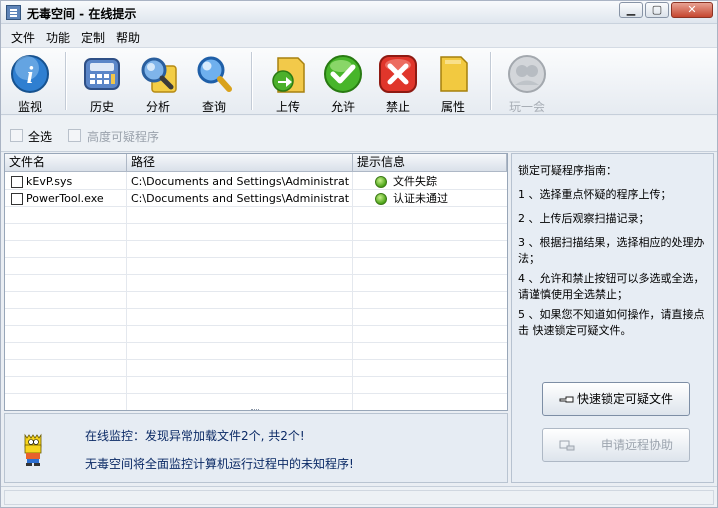  I want to click on select-all-checkbox, so click(16, 135).